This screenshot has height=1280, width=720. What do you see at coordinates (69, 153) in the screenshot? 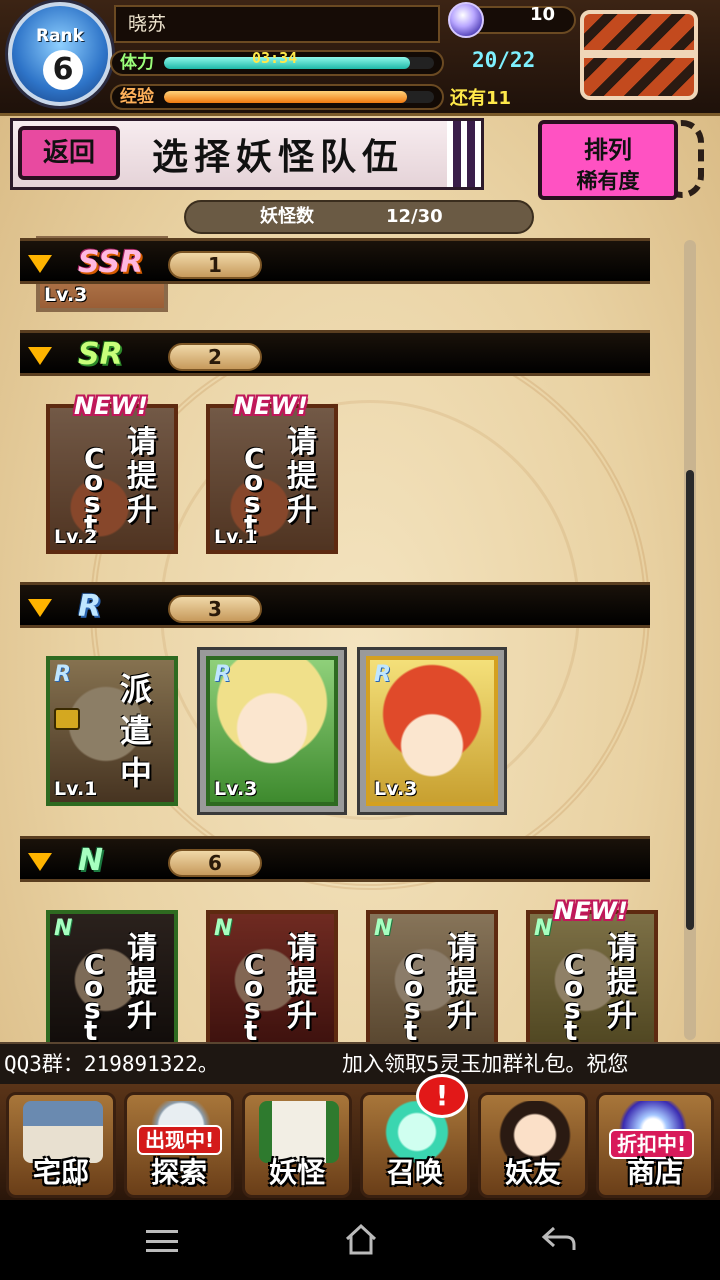
I see `back-button: 返回` at bounding box center [69, 153].